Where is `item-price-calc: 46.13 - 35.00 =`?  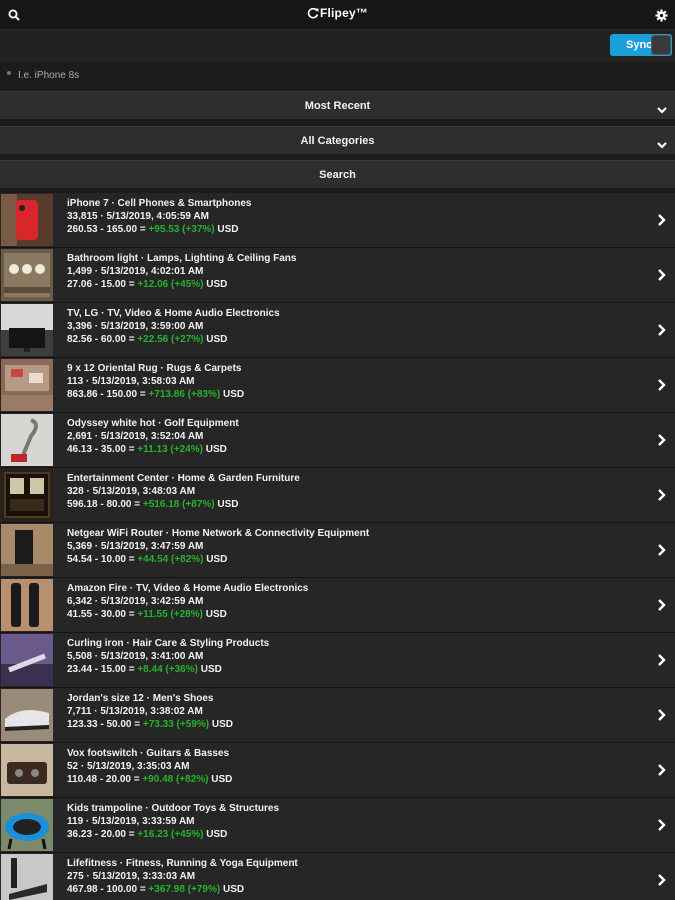 item-price-calc: 46.13 - 35.00 = is located at coordinates (102, 449).